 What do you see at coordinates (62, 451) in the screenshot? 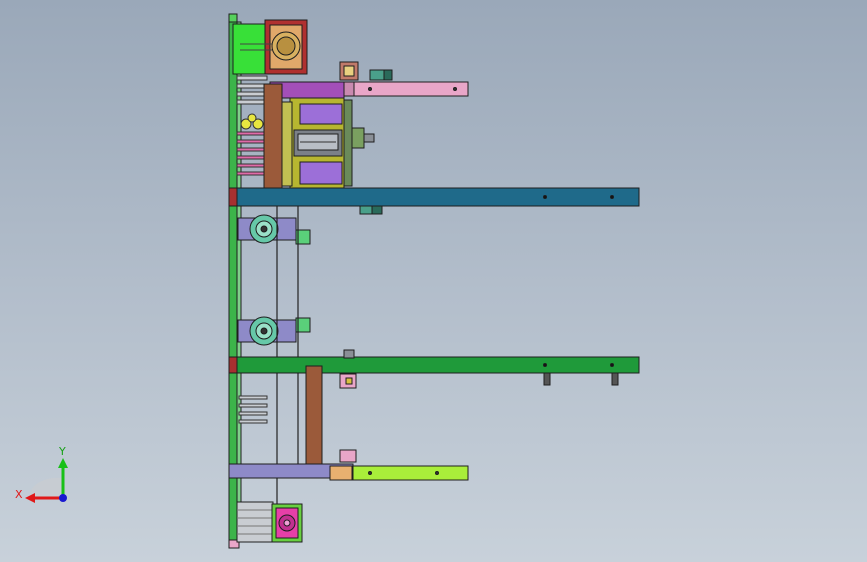
I see `y-axis-label: Y` at bounding box center [62, 451].